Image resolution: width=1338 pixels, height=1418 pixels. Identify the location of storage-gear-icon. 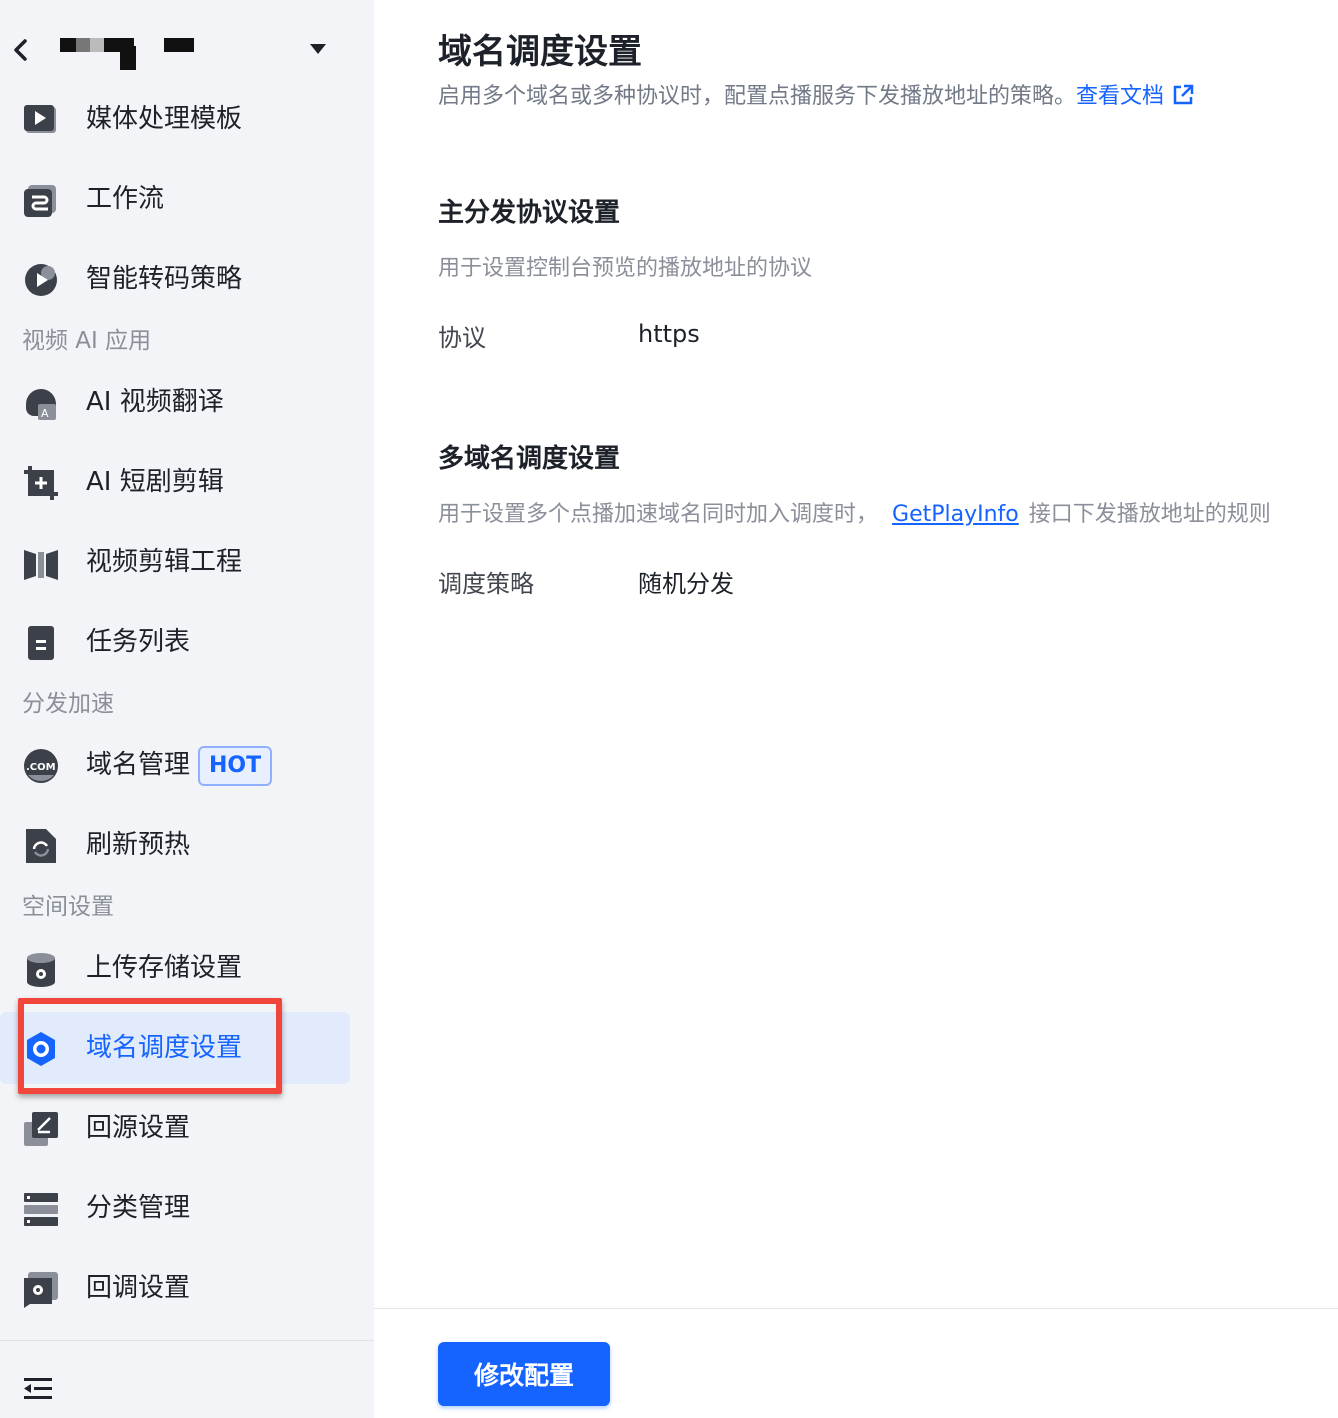
(41, 970).